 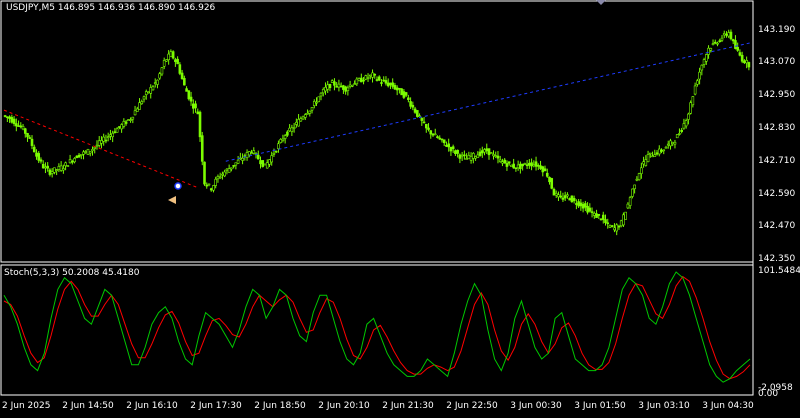 I want to click on stoch-zero-label: 0.00, so click(x=768, y=394).